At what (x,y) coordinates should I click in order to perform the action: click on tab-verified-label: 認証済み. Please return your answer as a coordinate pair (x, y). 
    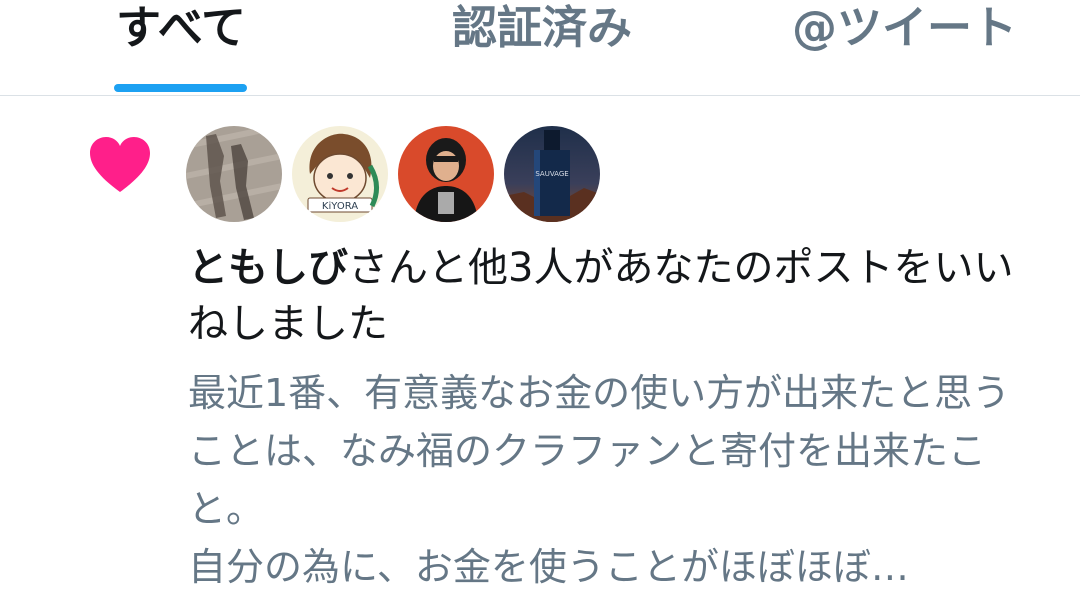
    Looking at the image, I should click on (542, 27).